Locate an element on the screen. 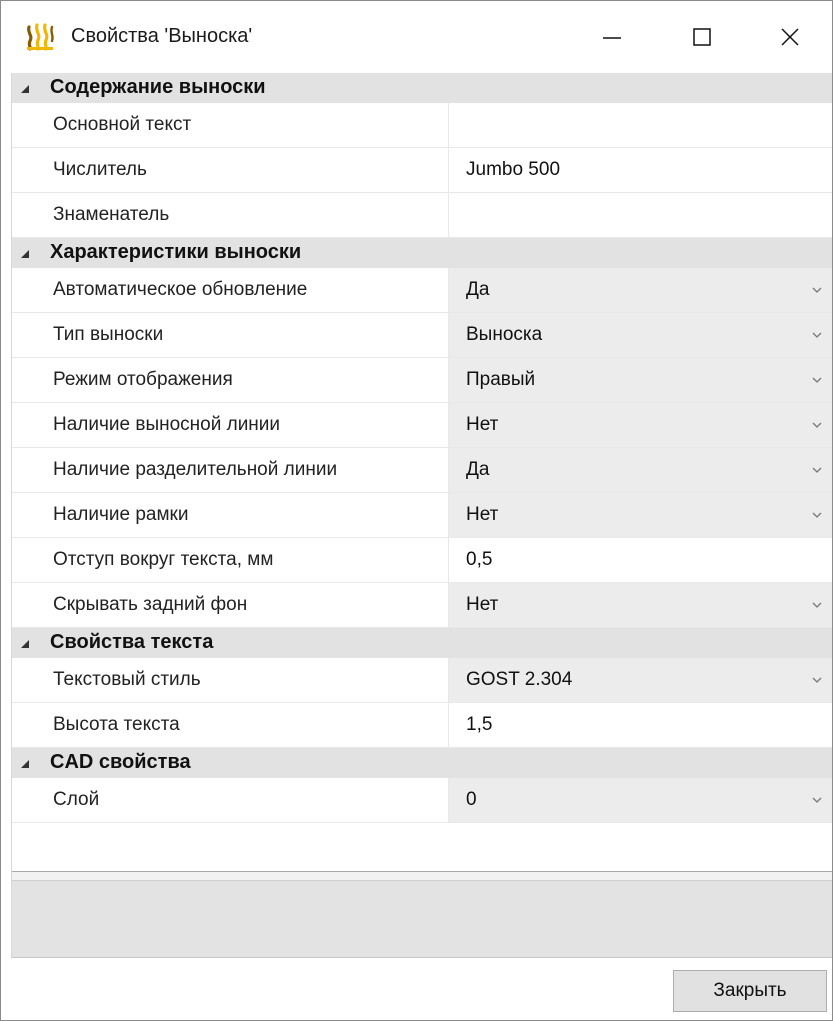 This screenshot has height=1021, width=833. property-name-cell: Наличие разделительной линии is located at coordinates (230, 470).